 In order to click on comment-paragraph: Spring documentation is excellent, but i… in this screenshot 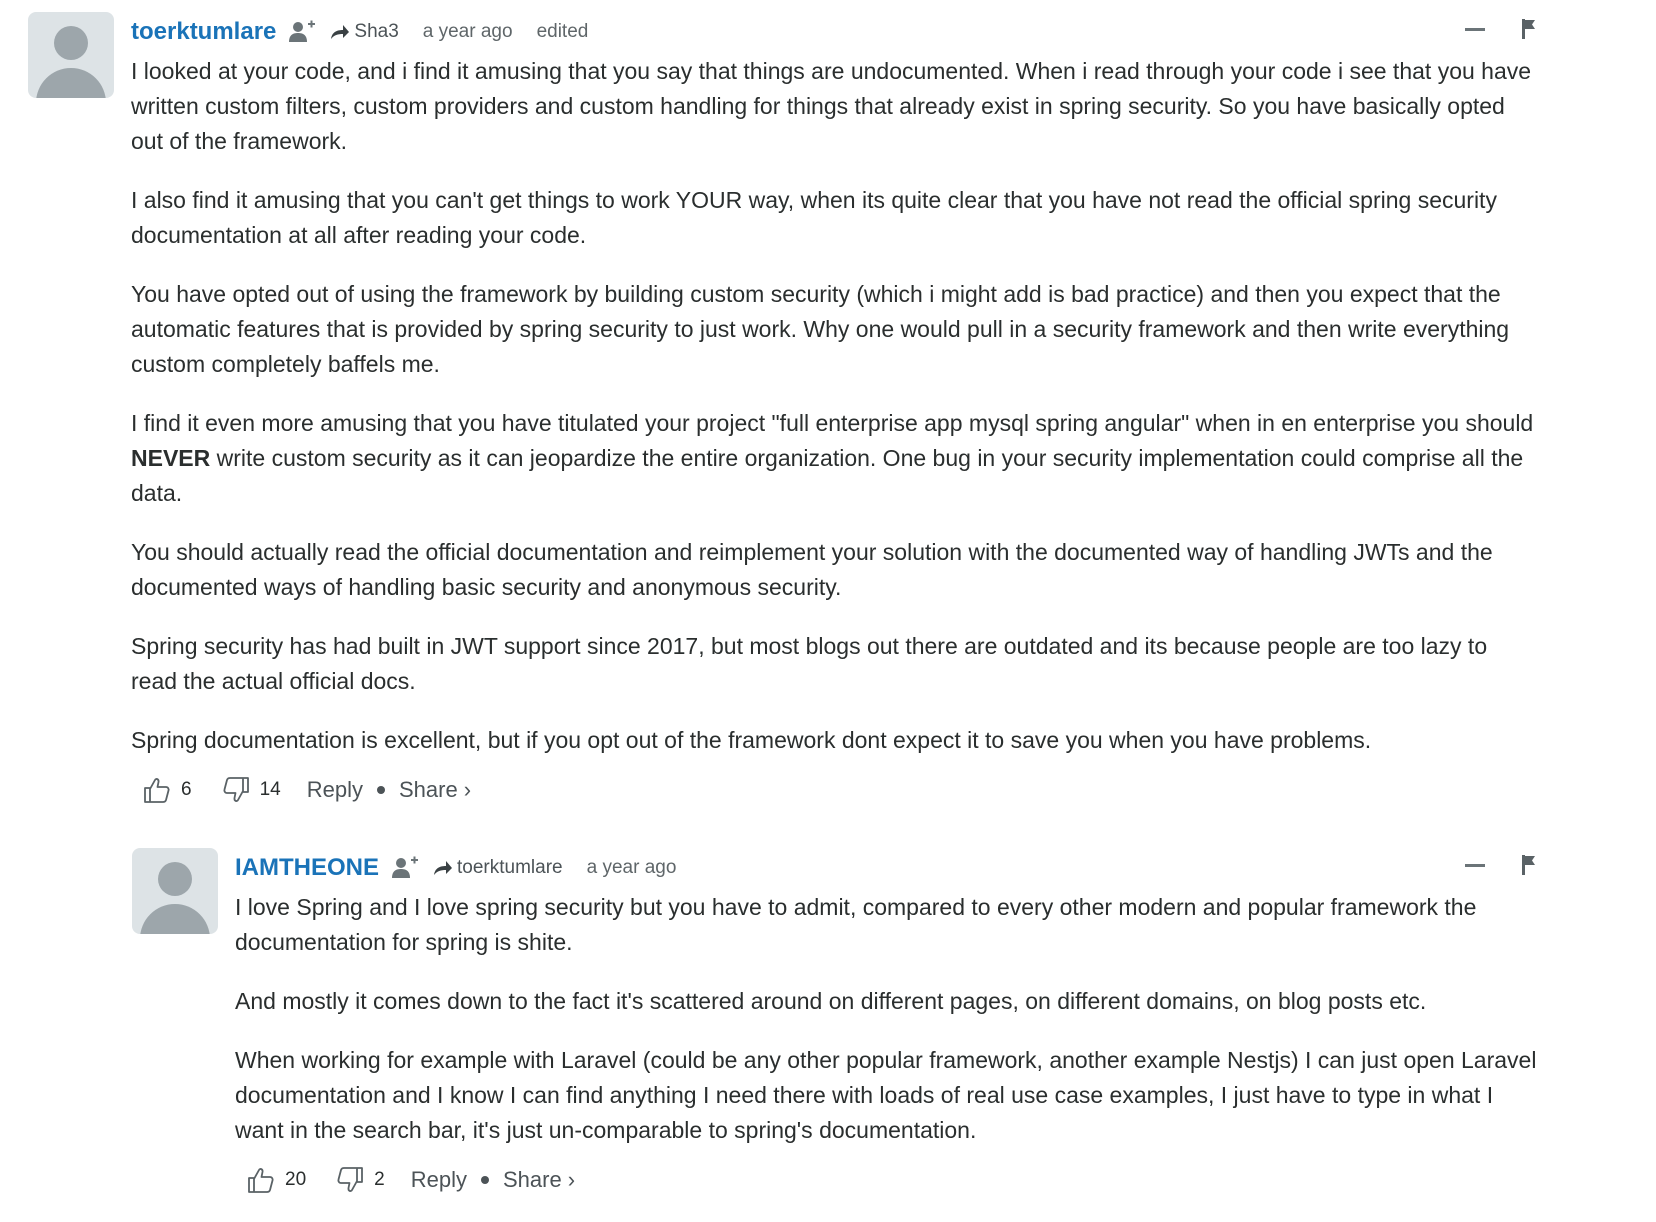, I will do `click(751, 740)`.